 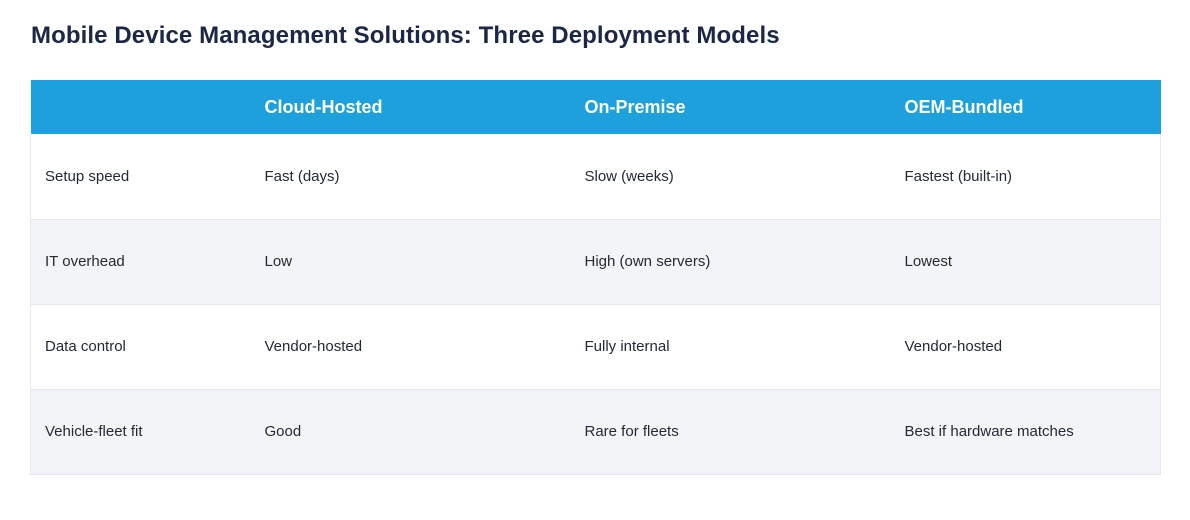 What do you see at coordinates (323, 106) in the screenshot?
I see `header-cell-cloud-hosted: Cloud-Hosted` at bounding box center [323, 106].